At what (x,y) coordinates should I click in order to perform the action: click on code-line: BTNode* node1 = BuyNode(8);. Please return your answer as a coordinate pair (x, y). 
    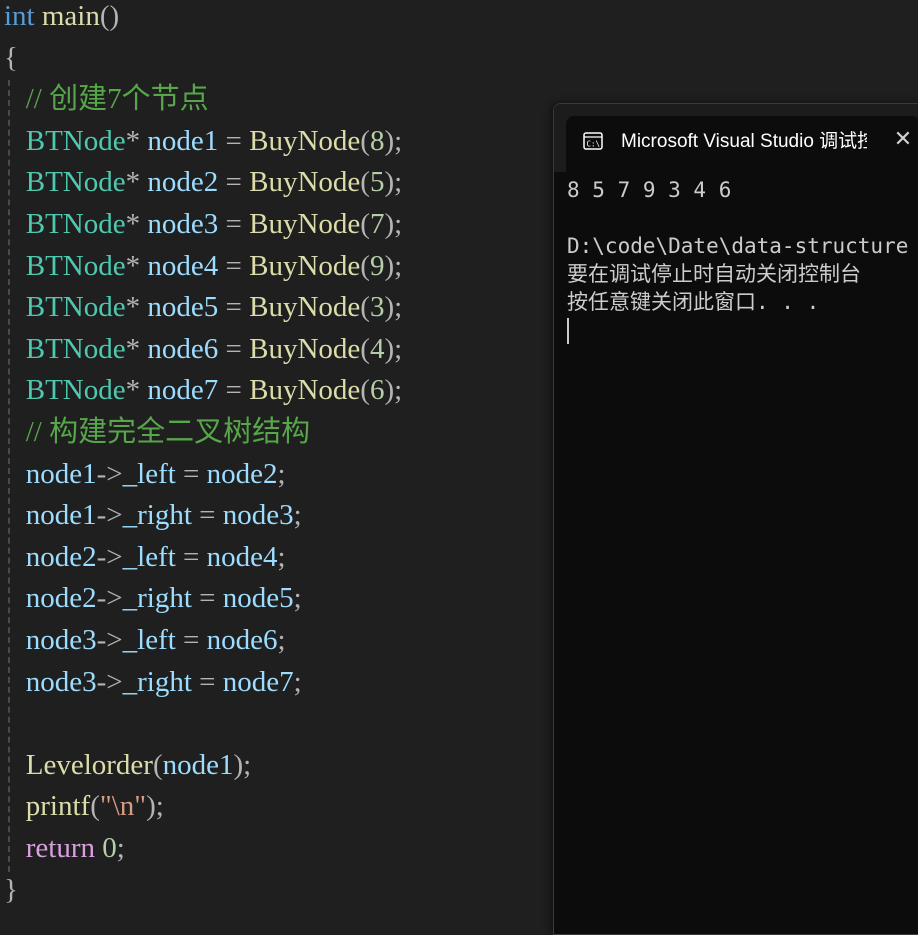
    Looking at the image, I should click on (203, 142).